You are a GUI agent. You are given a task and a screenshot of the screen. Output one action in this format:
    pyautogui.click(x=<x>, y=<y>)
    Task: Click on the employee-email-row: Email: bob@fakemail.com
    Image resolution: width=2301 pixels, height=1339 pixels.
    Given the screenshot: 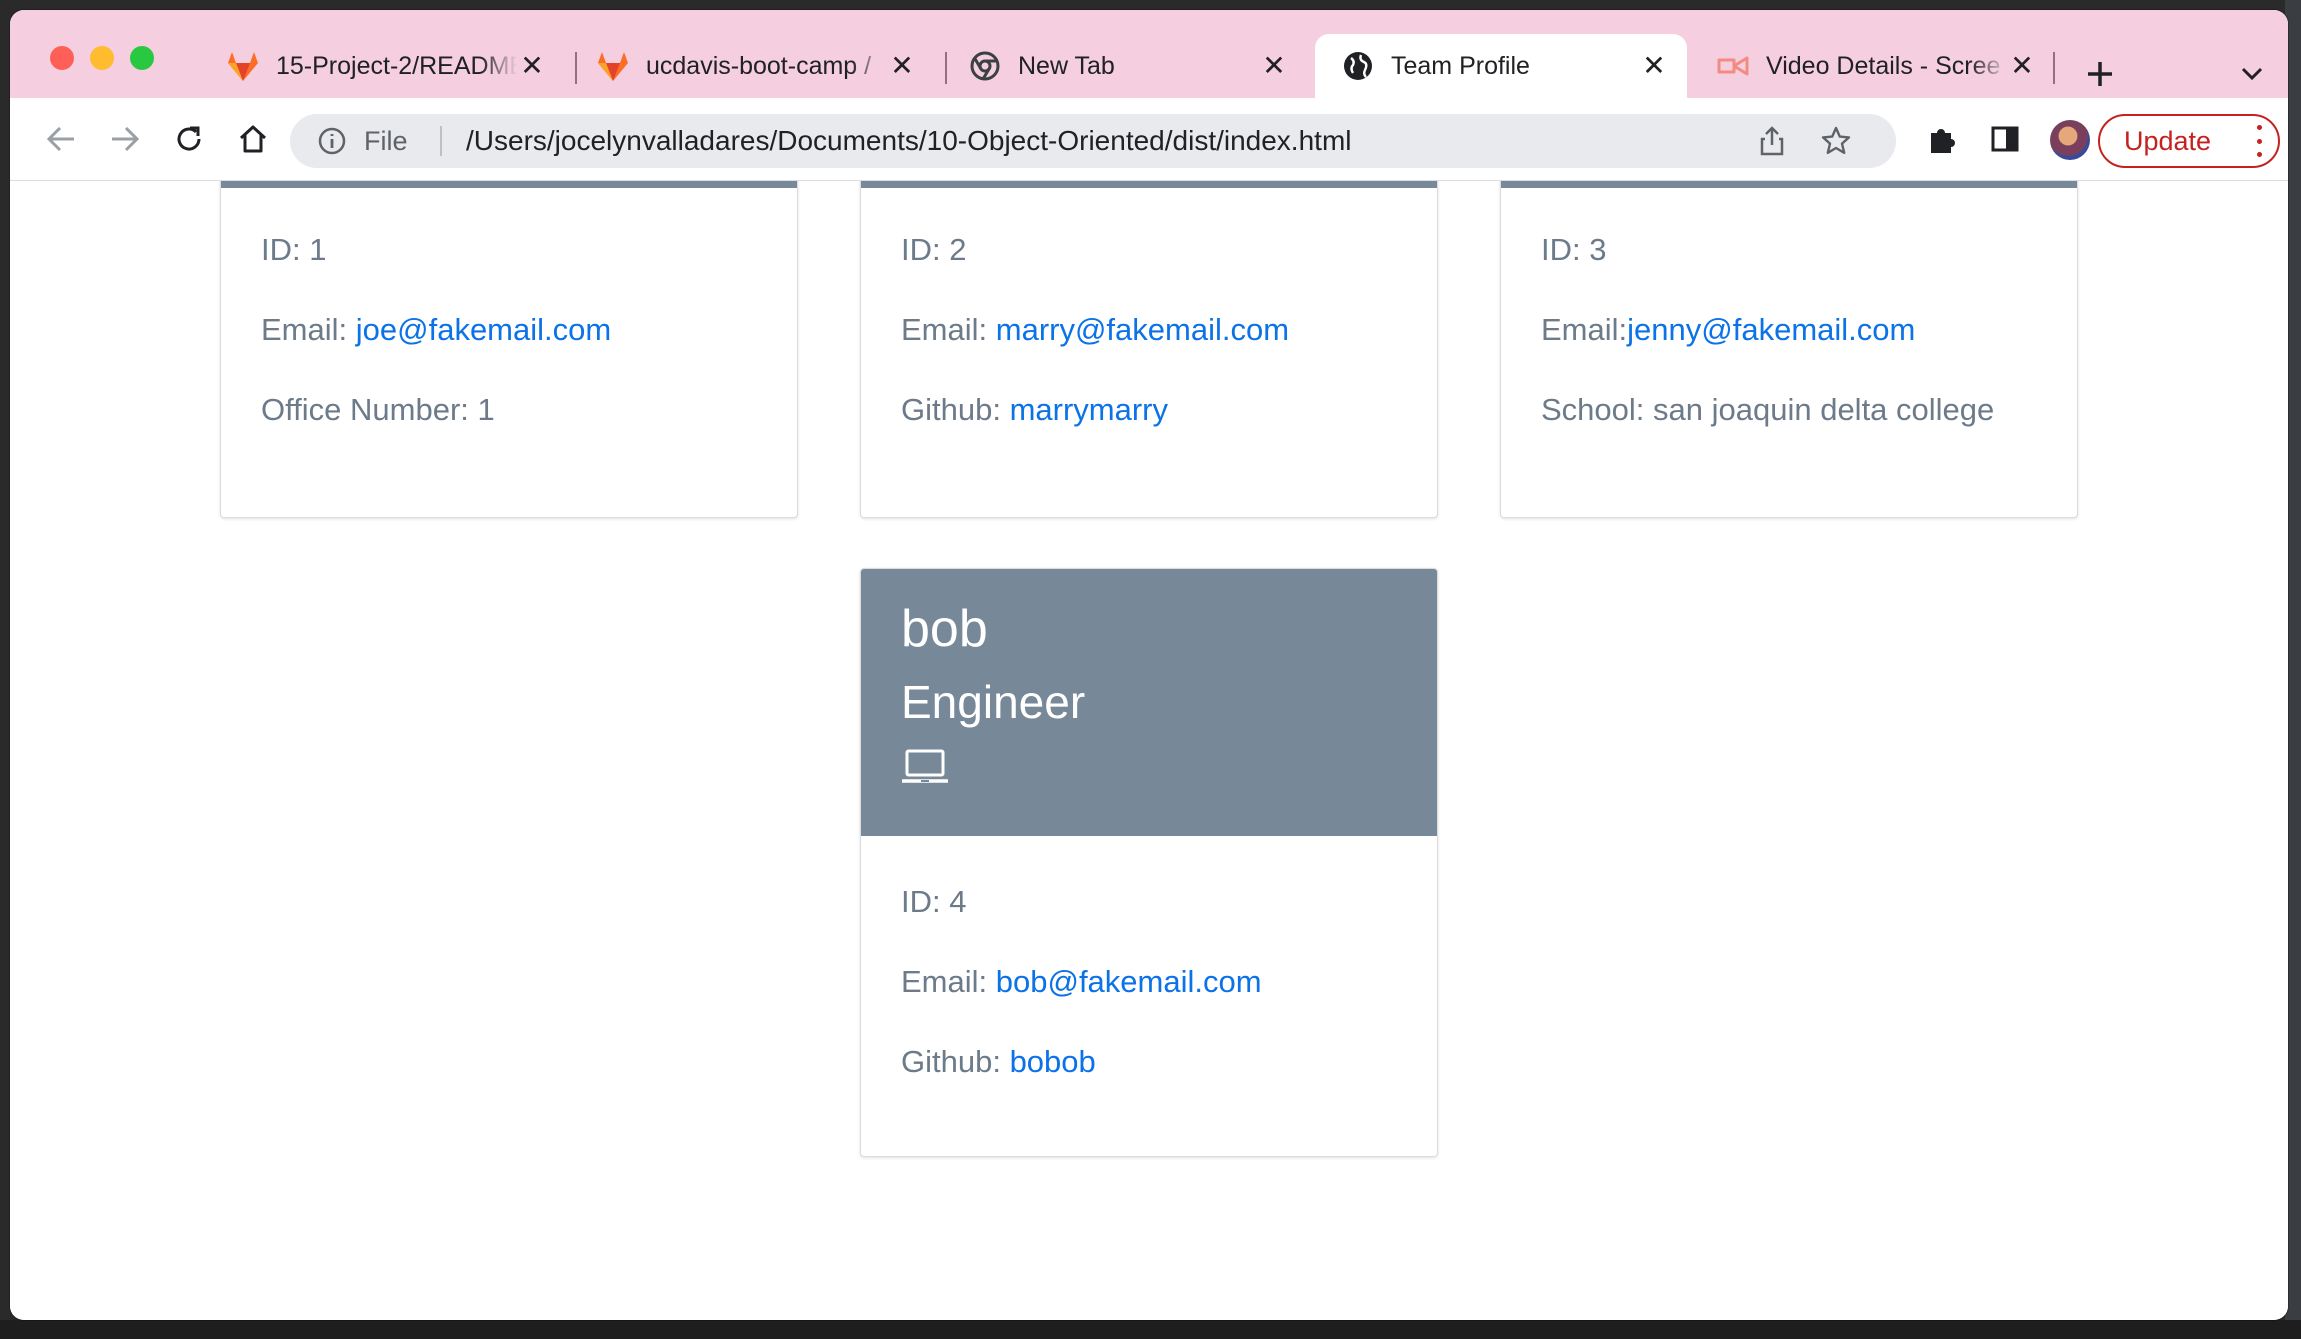 What is the action you would take?
    pyautogui.click(x=1149, y=982)
    